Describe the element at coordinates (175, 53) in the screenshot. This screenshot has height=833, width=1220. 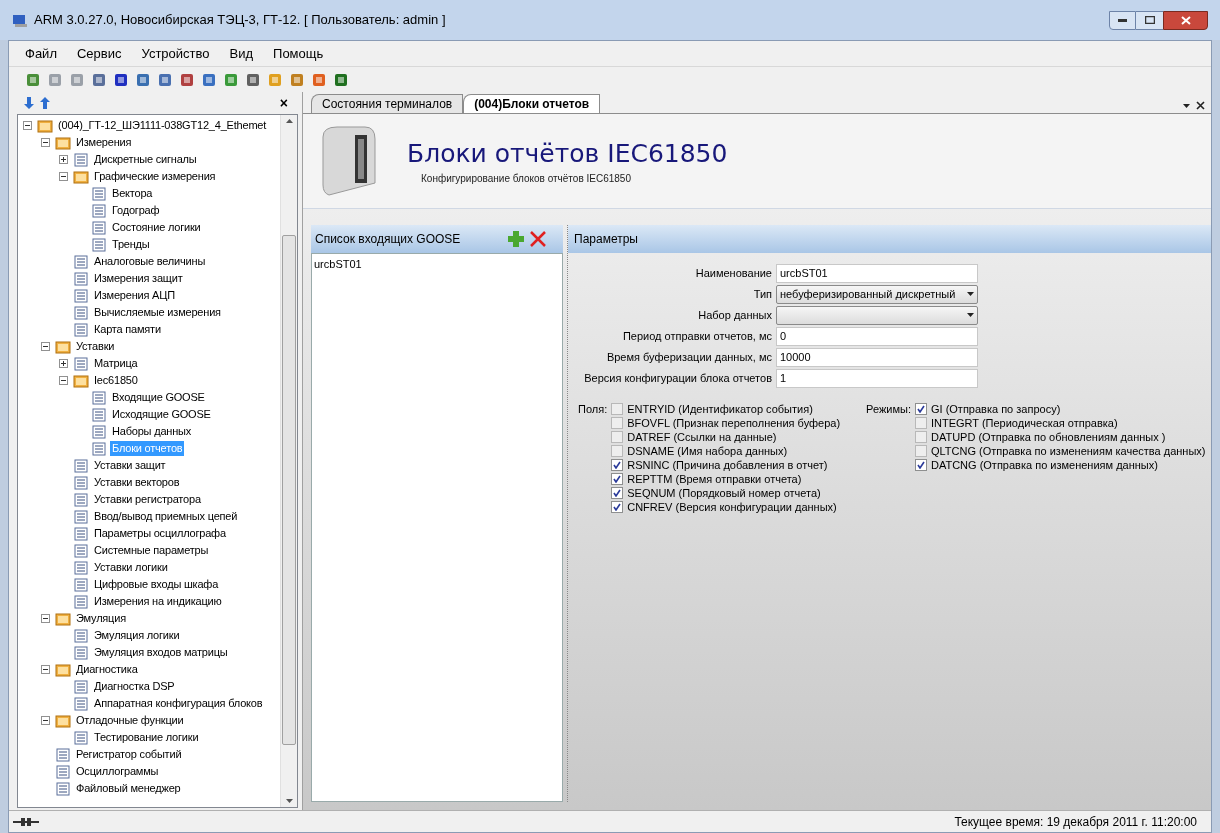
I see `menu-item: Устройство` at that location.